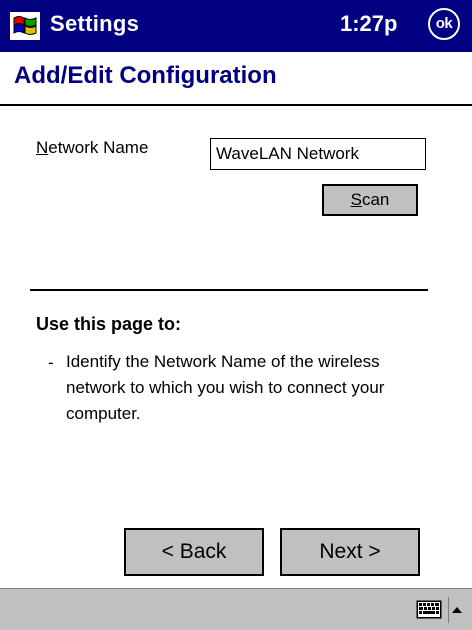  Describe the element at coordinates (109, 324) in the screenshot. I see `help-heading: Use this page to:` at that location.